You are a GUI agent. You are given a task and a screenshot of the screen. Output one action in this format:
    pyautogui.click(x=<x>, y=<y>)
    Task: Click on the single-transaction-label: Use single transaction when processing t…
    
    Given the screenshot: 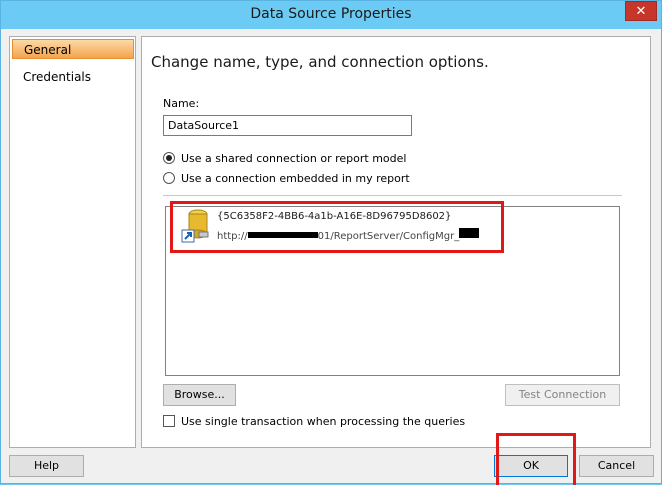 What is the action you would take?
    pyautogui.click(x=323, y=421)
    